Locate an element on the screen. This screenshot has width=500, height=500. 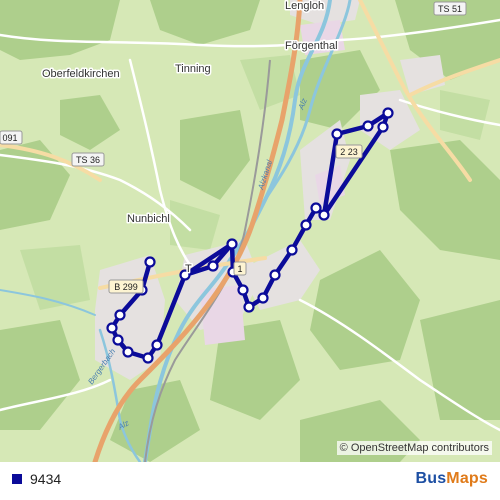
place-label-nunbichl: Nunbichl is located at coordinates (148, 219).